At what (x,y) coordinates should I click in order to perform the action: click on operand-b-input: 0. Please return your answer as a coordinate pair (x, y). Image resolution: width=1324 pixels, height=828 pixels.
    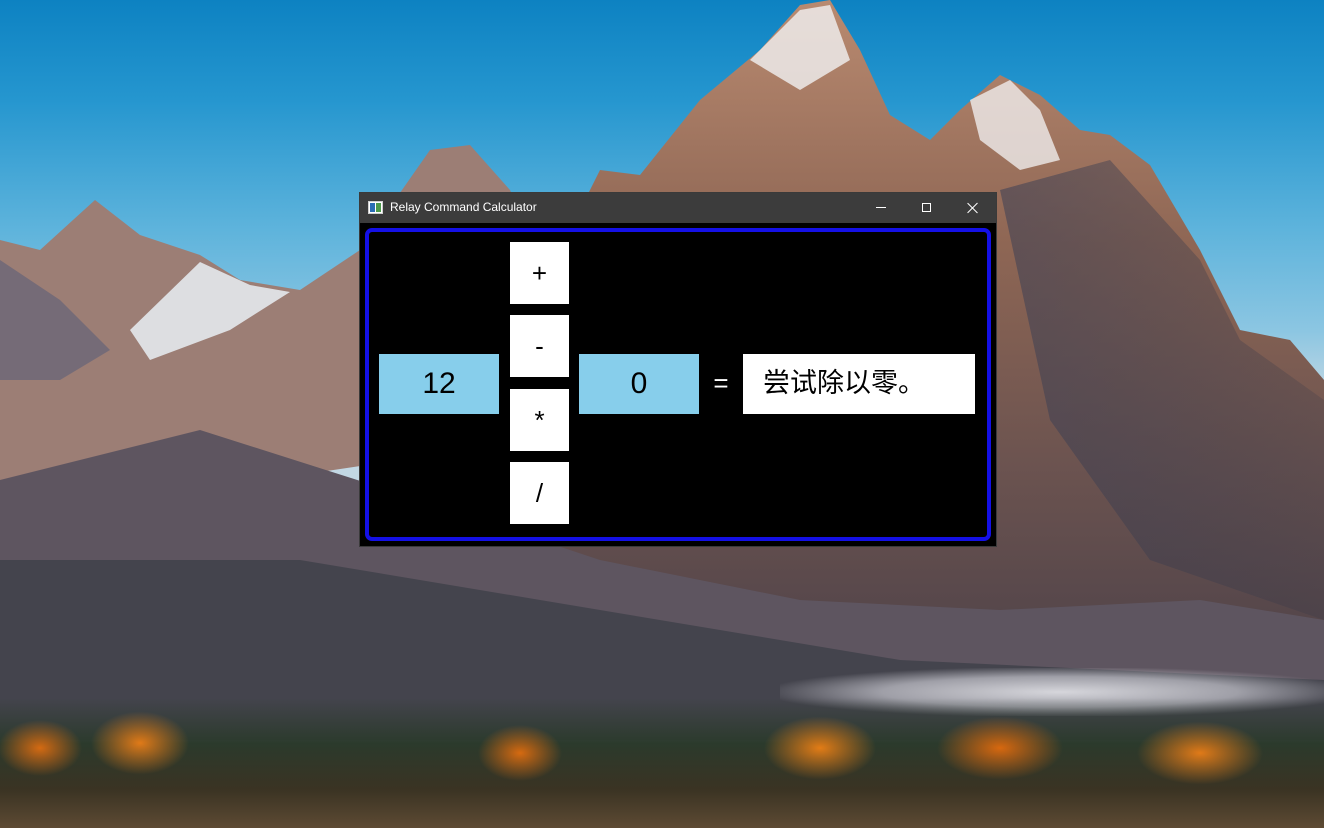
    Looking at the image, I should click on (639, 384).